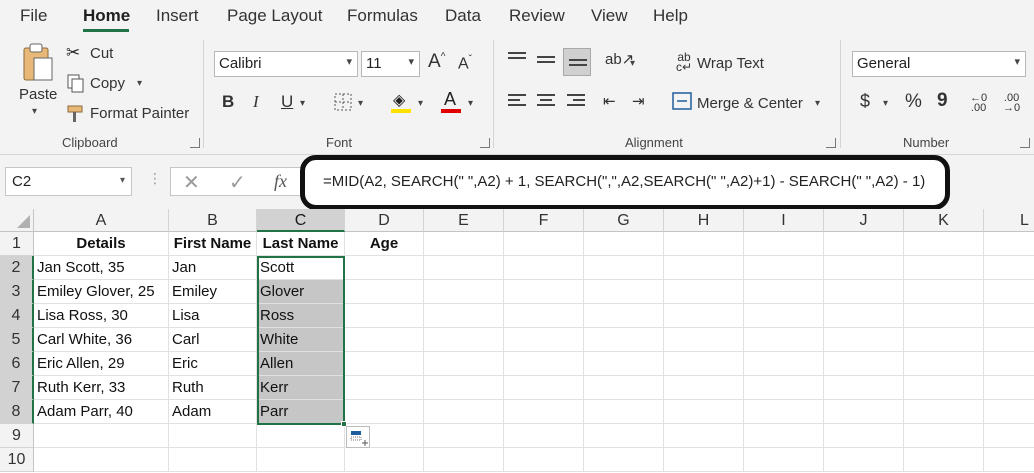 The image size is (1034, 473). Describe the element at coordinates (17, 412) in the screenshot. I see `row-header-8: 8` at that location.